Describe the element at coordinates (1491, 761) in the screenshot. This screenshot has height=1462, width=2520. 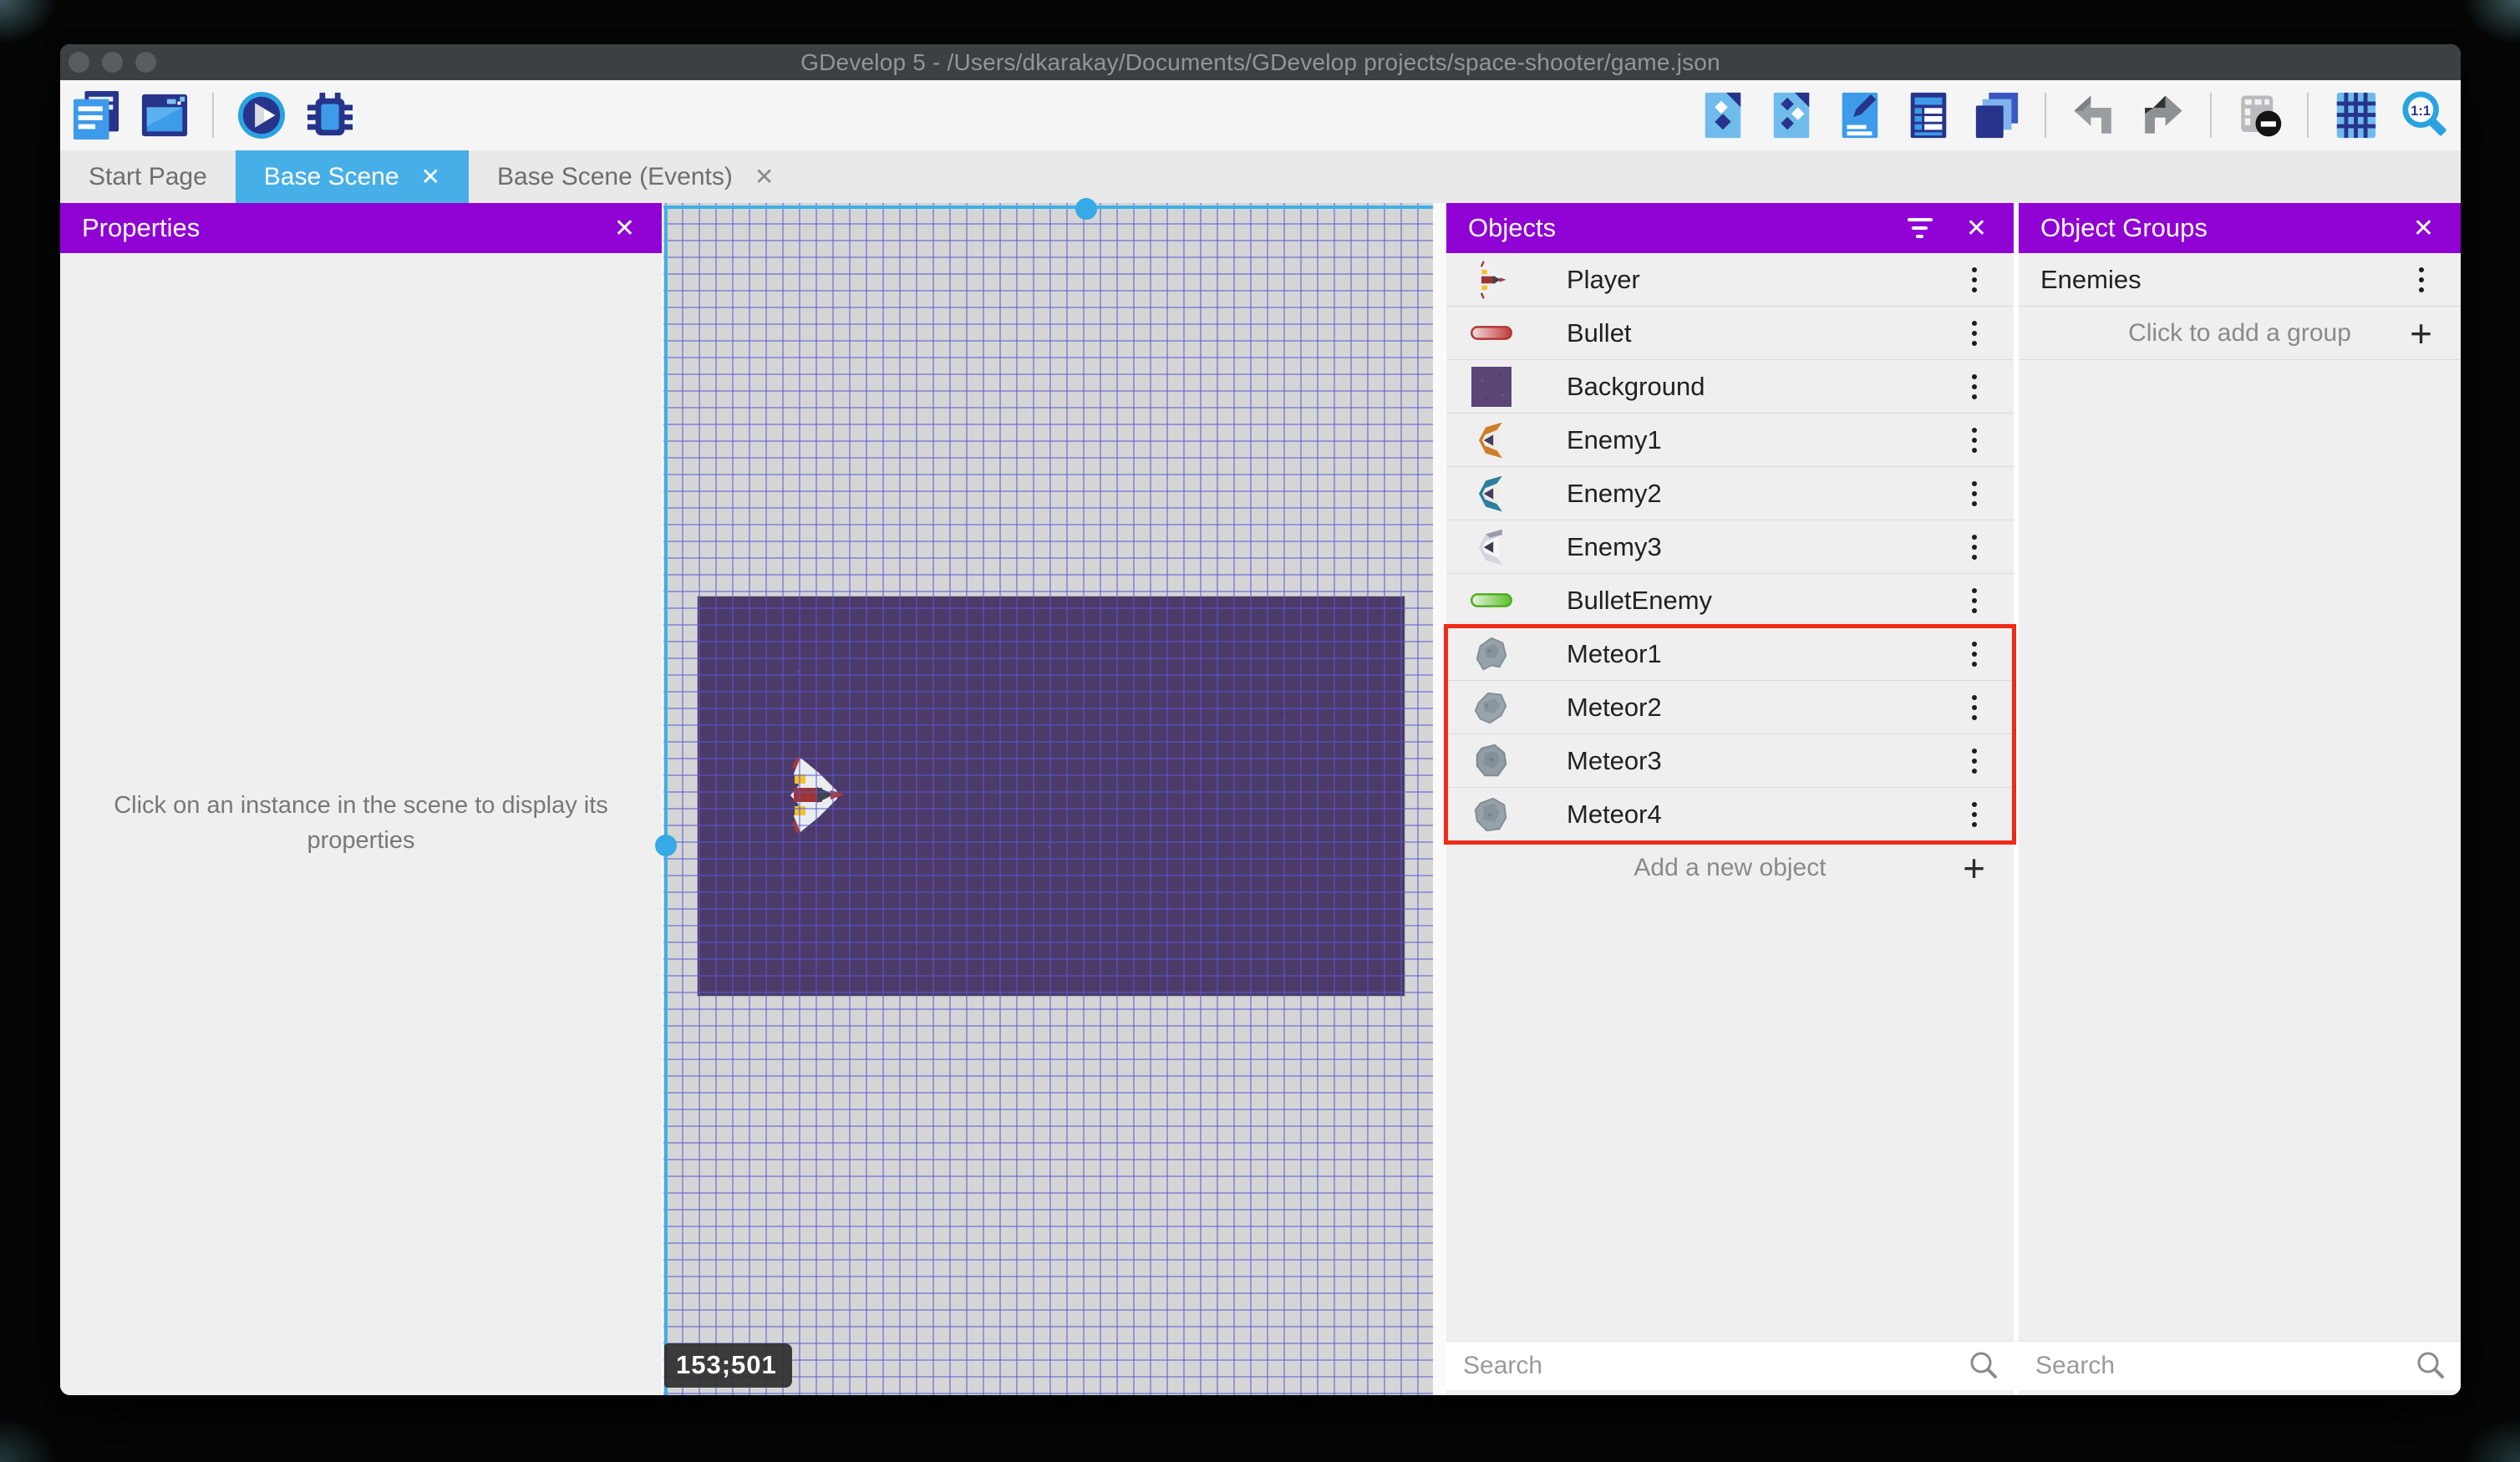
I see `meteor3-icon` at that location.